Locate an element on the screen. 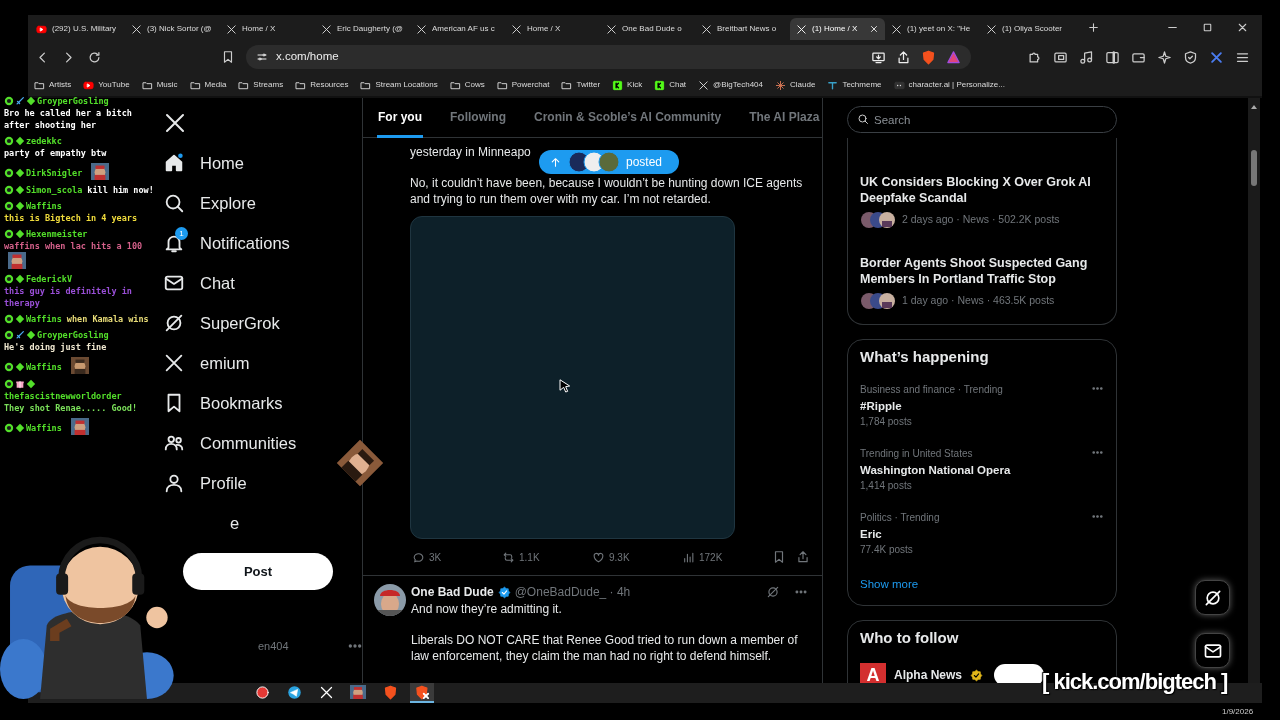 The image size is (1280, 720). close-icon is located at coordinates (874, 29).